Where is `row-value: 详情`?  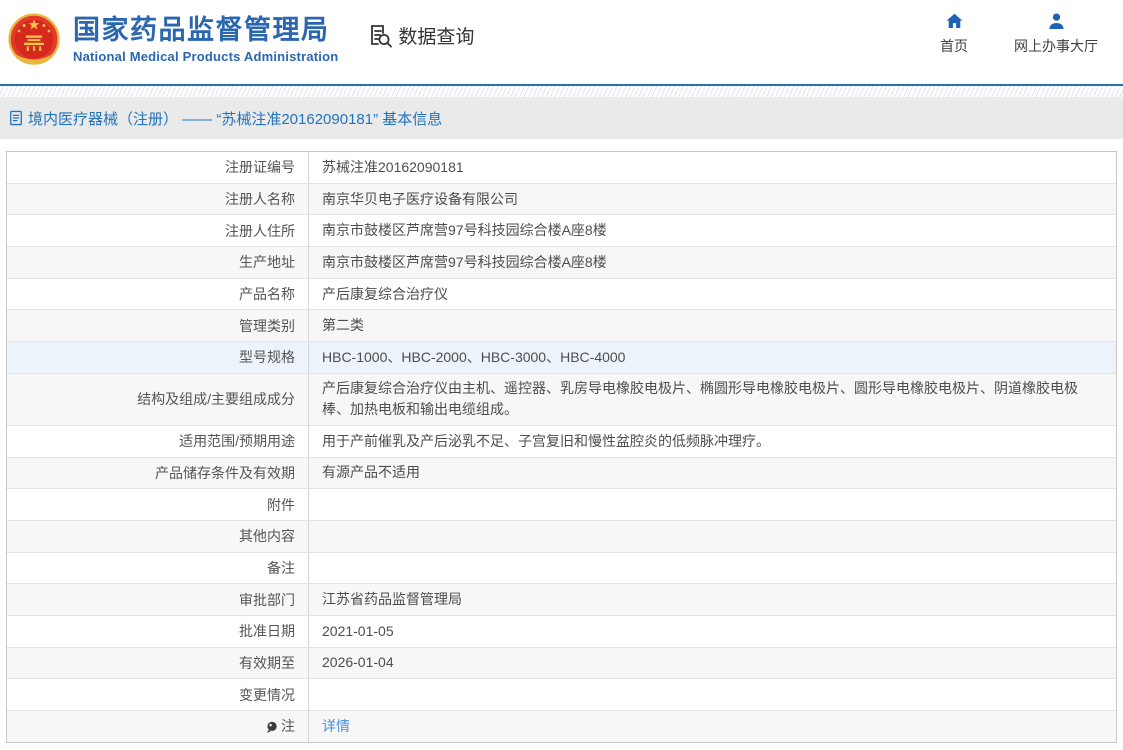
row-value: 详情 is located at coordinates (712, 726).